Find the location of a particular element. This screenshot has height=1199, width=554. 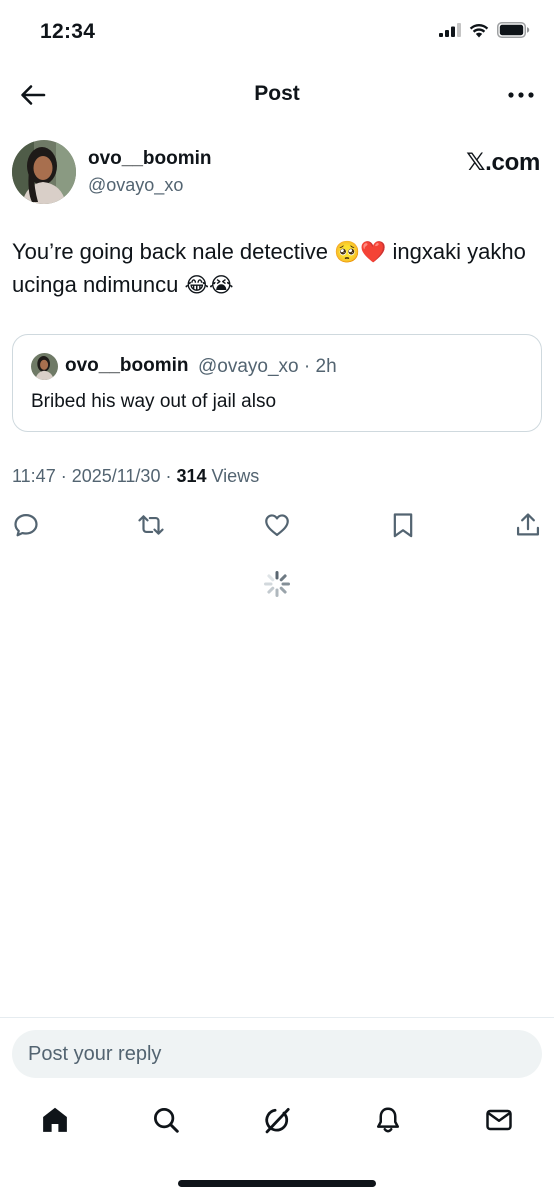

status-icons is located at coordinates (484, 30).